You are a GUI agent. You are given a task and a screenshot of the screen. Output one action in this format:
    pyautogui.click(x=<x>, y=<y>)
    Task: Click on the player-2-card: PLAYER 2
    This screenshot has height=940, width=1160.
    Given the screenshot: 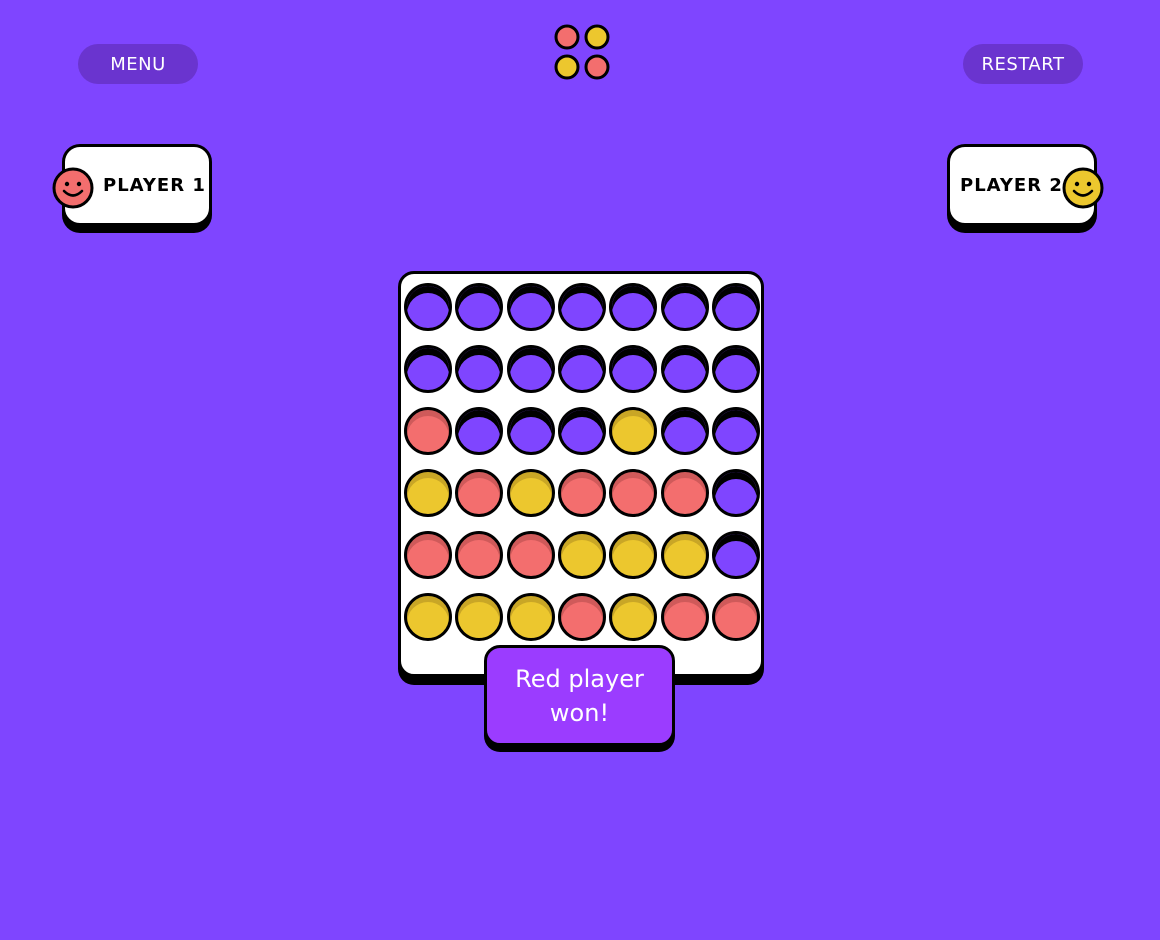 What is the action you would take?
    pyautogui.click(x=1025, y=185)
    